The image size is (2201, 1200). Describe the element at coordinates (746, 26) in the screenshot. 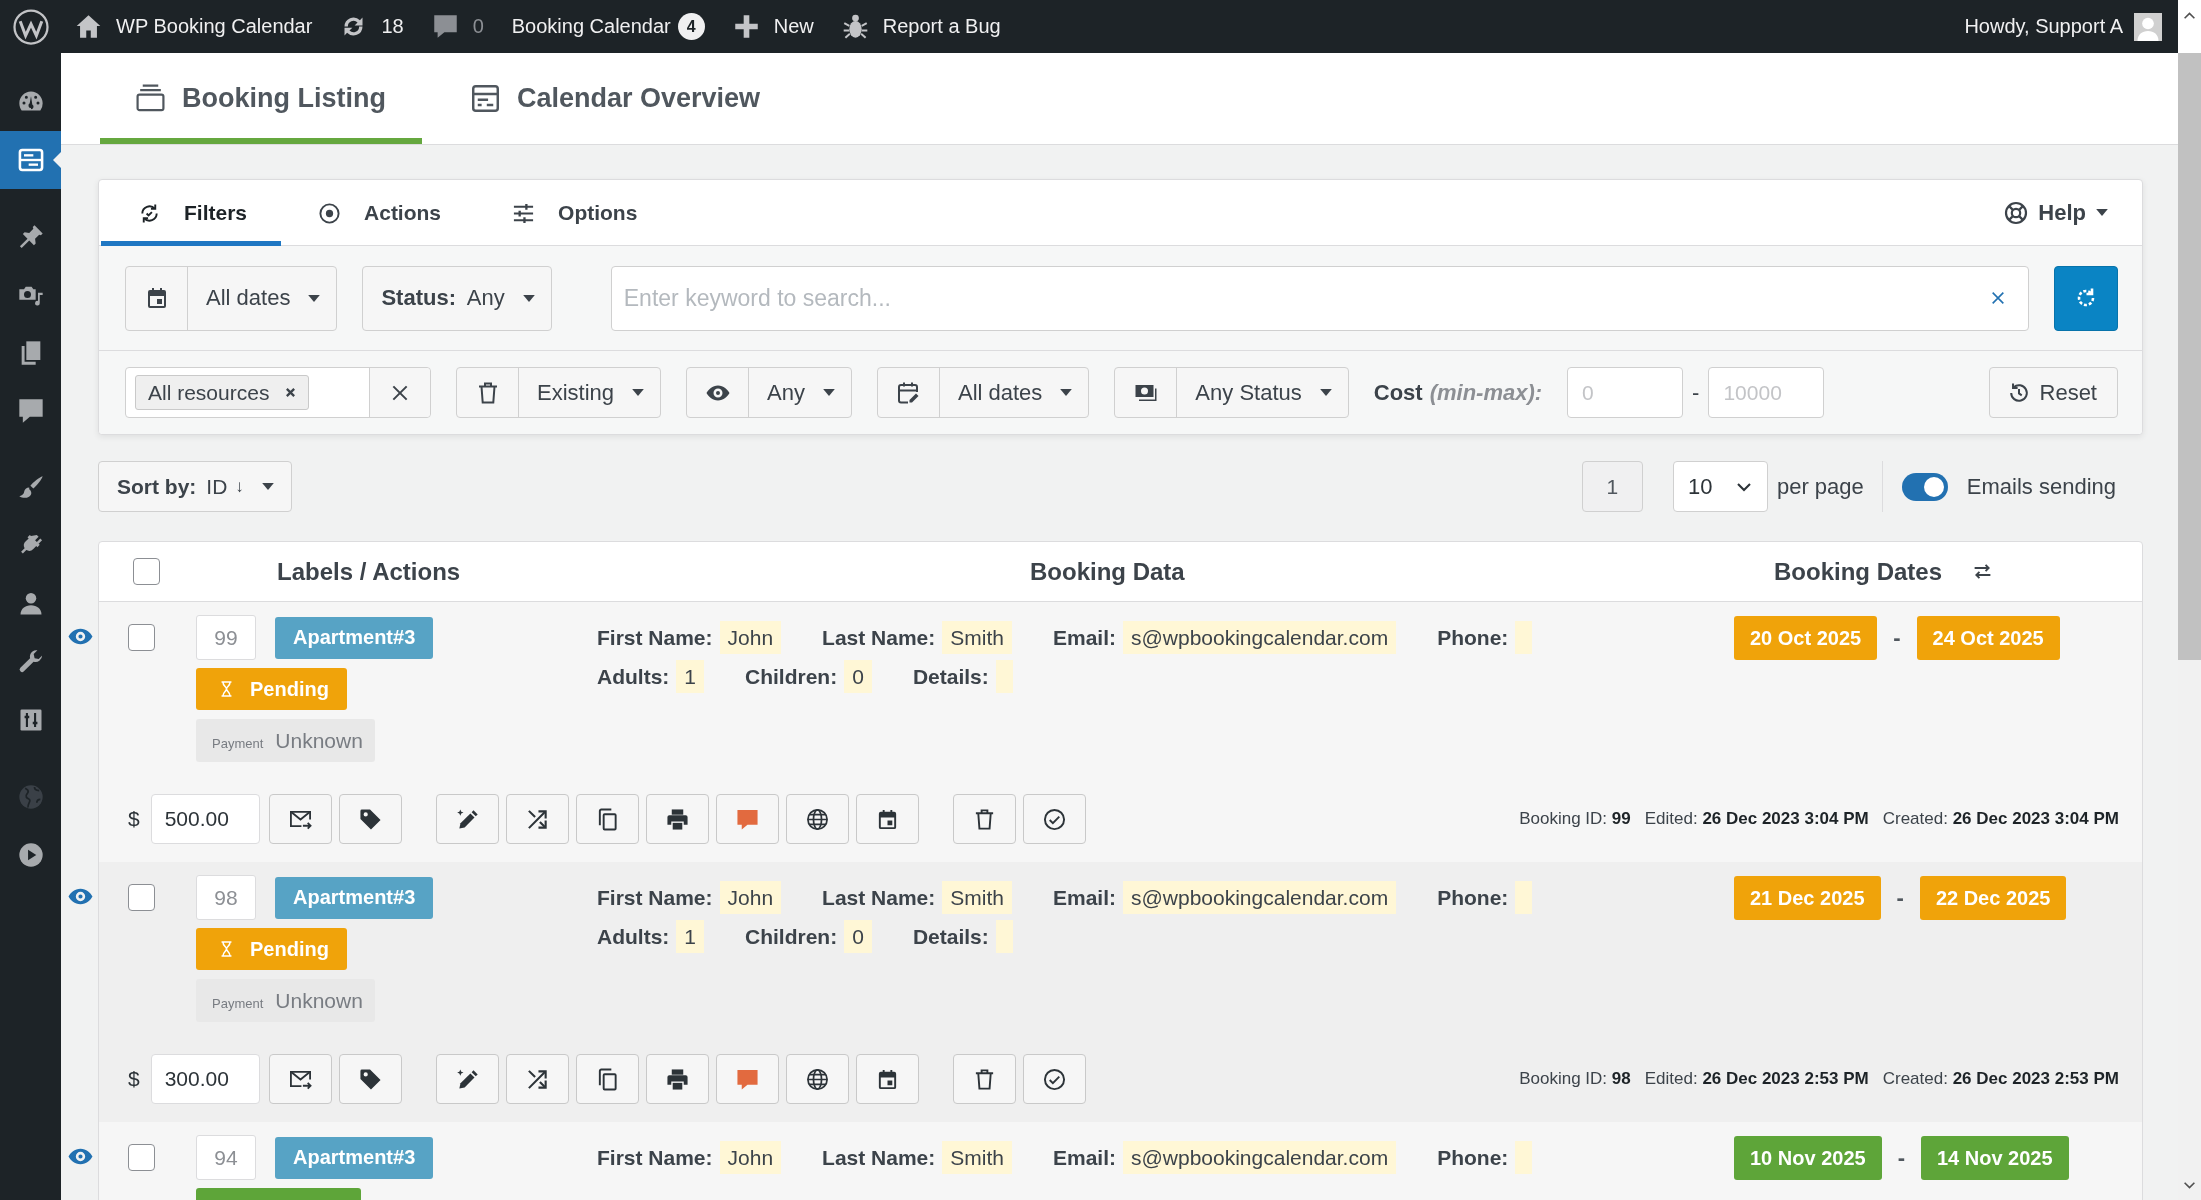

I see `plus-icon` at that location.